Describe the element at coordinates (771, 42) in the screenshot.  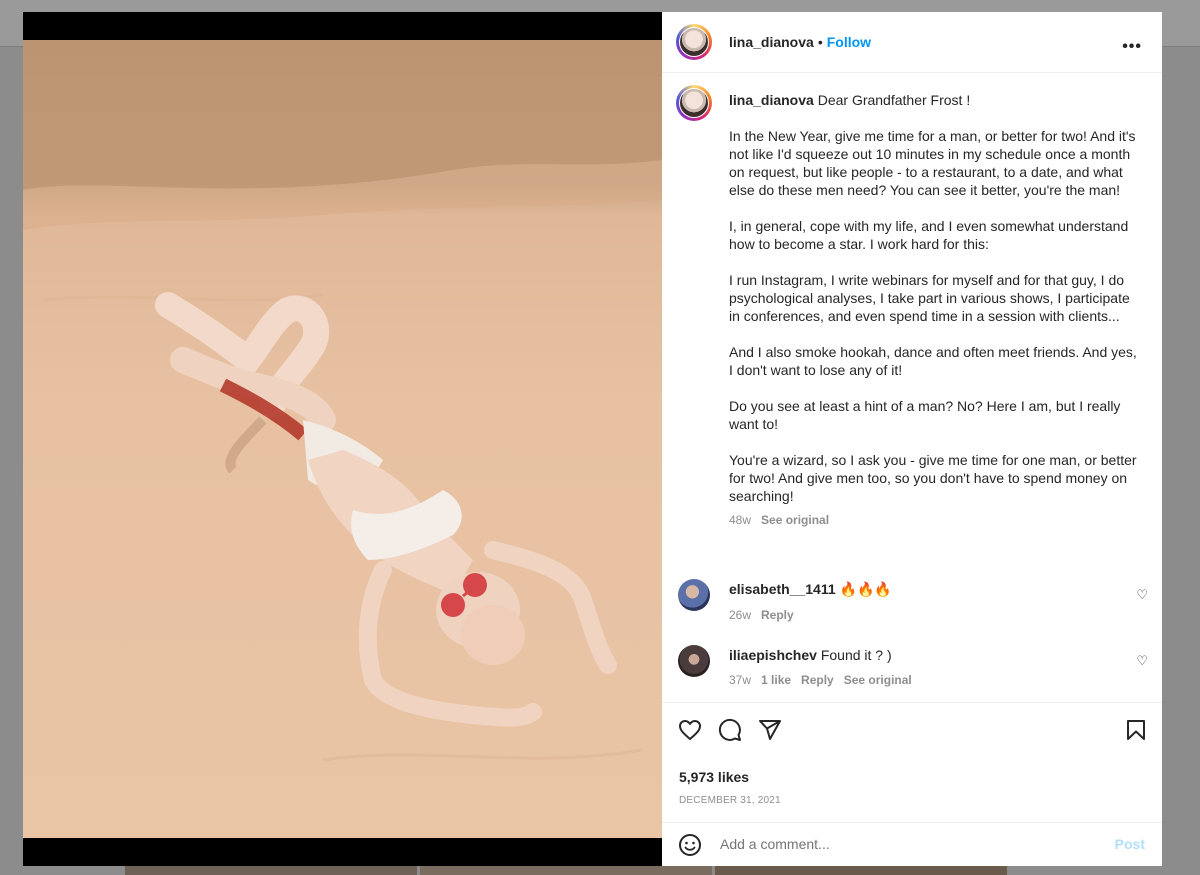
I see `author-username: lina_dianova` at that location.